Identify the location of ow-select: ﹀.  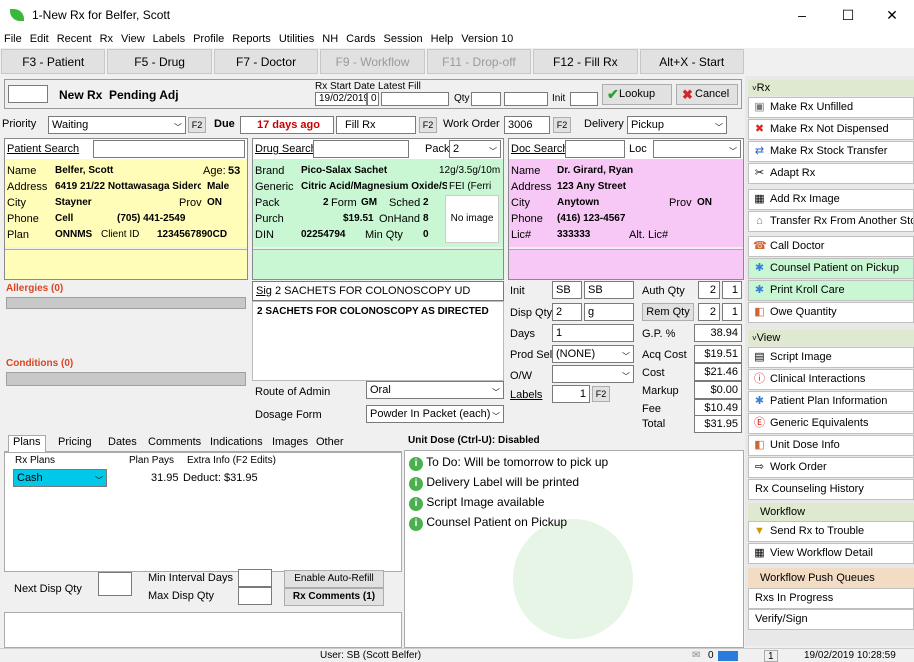
(593, 374).